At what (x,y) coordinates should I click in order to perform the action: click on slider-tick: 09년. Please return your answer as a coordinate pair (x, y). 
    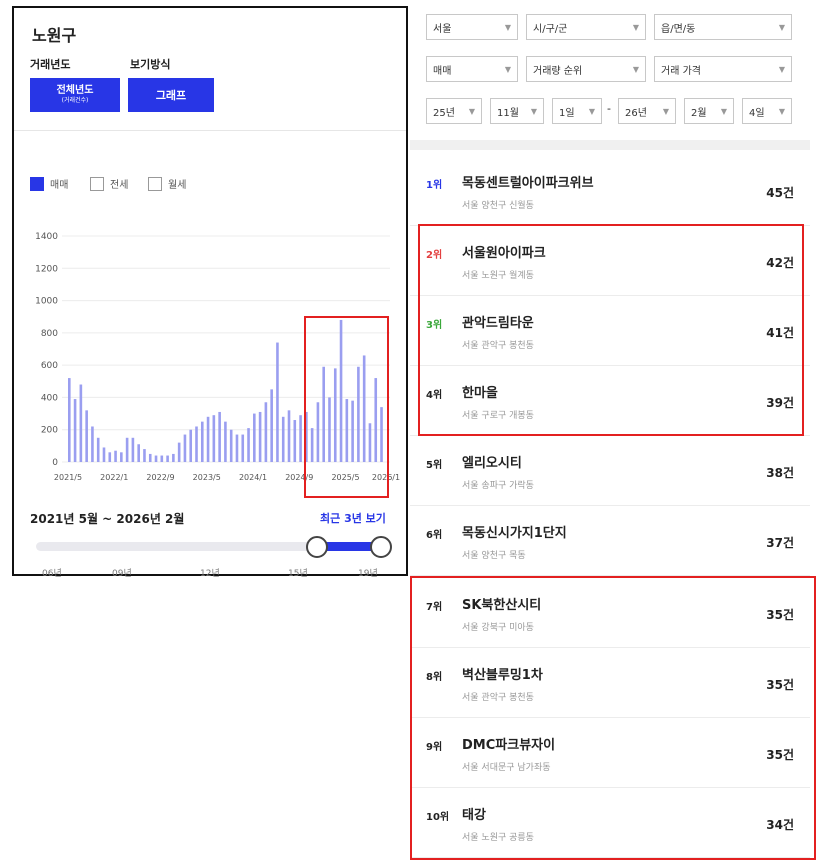
    Looking at the image, I should click on (122, 574).